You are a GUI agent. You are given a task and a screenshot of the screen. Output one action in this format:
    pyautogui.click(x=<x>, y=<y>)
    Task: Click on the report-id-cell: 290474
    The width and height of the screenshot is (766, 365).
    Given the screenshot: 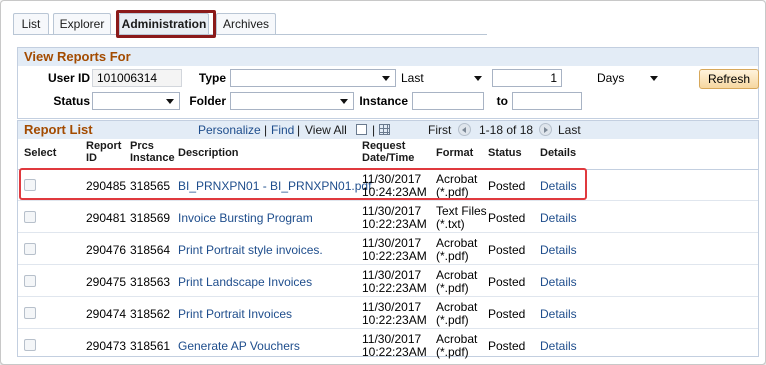 What is the action you would take?
    pyautogui.click(x=106, y=314)
    